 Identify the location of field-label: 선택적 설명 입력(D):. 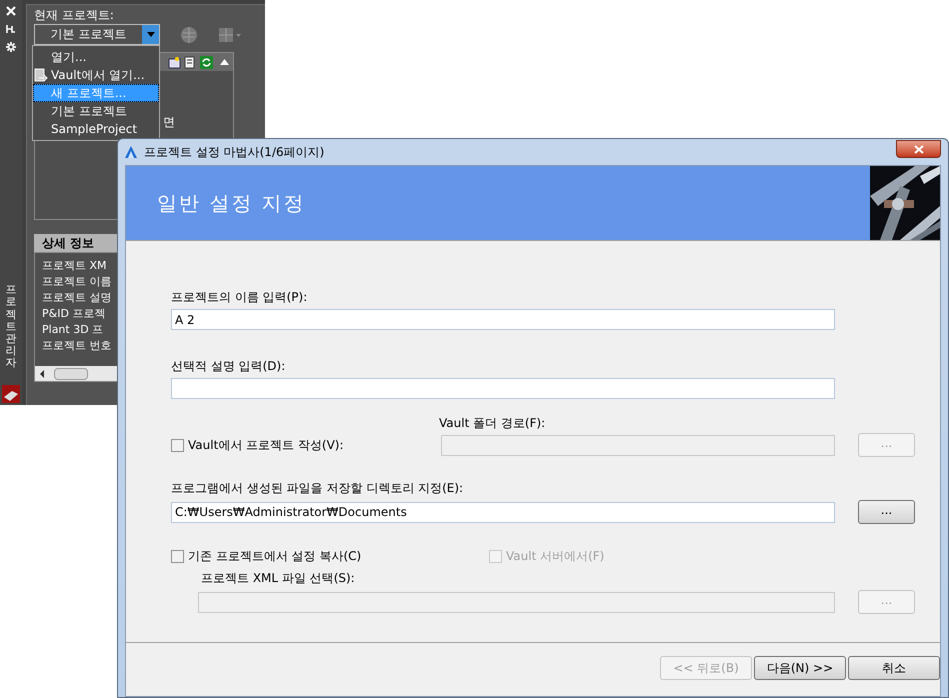
(228, 366).